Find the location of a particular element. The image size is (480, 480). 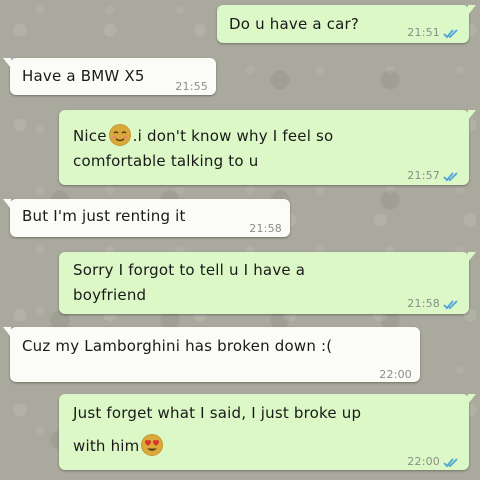

message-text-line-1: Just forget what I said, I just broke up is located at coordinates (217, 413).